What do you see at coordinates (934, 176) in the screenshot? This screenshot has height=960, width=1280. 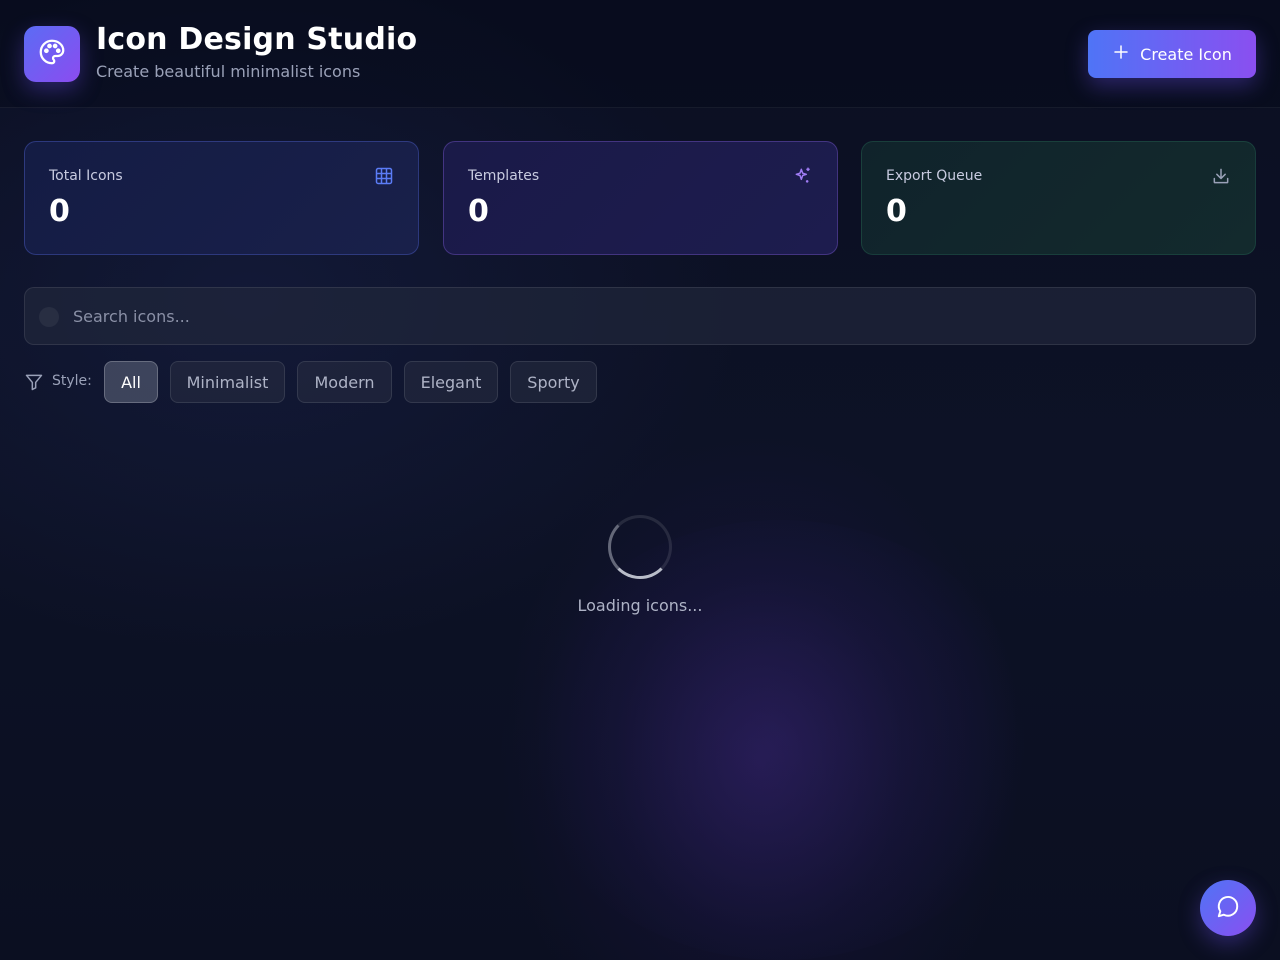 I see `stat-label: Export Queue` at bounding box center [934, 176].